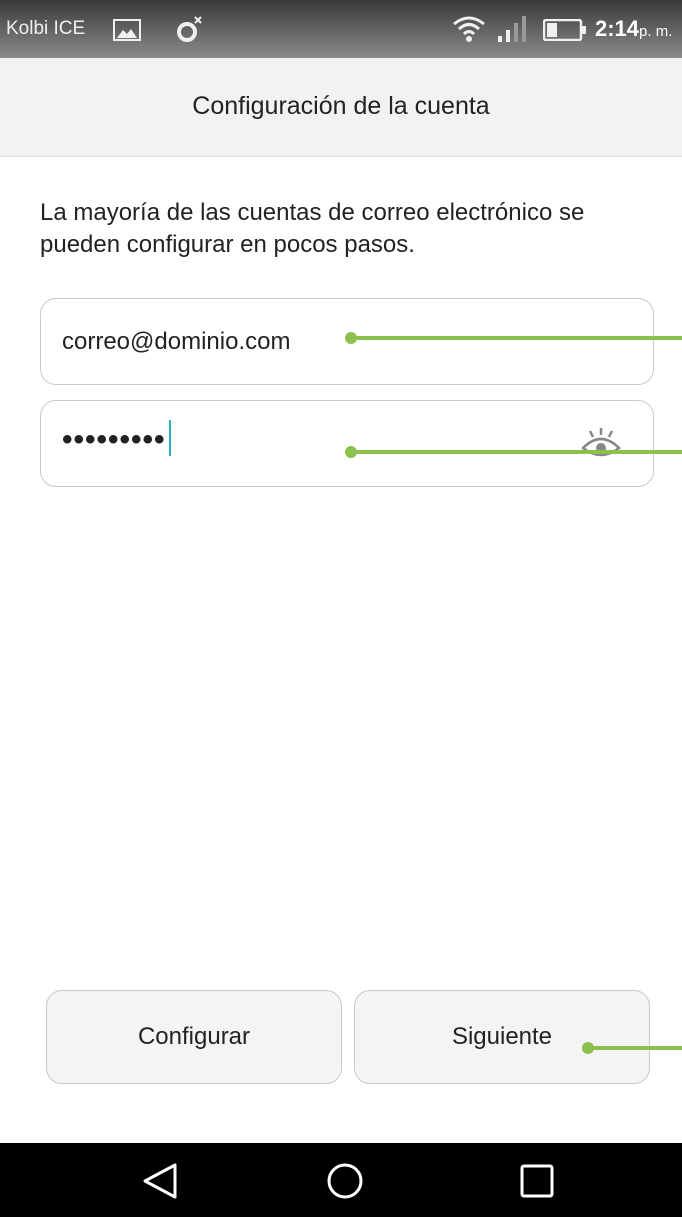 The width and height of the screenshot is (682, 1217). Describe the element at coordinates (46, 28) in the screenshot. I see `carrier-name: Kolbi ICE` at that location.